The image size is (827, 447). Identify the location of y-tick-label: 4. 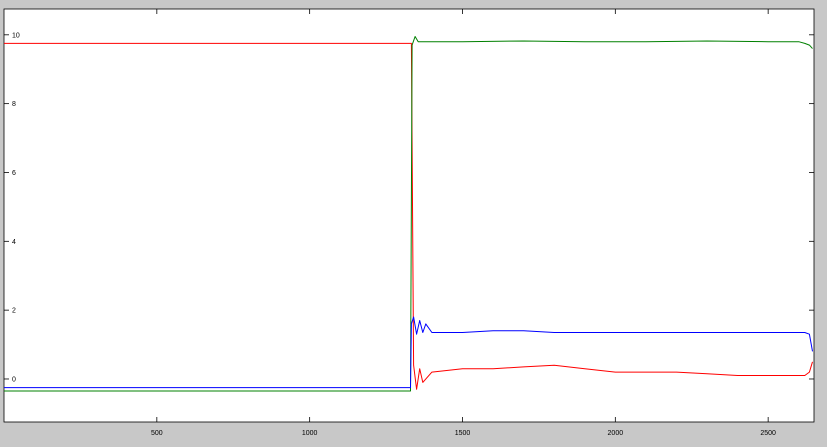
(14, 242).